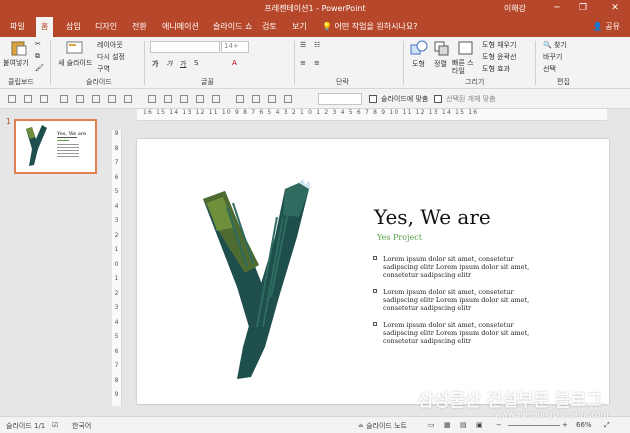 This screenshot has width=630, height=433. Describe the element at coordinates (196, 63) in the screenshot. I see `shadow-button: S` at that location.